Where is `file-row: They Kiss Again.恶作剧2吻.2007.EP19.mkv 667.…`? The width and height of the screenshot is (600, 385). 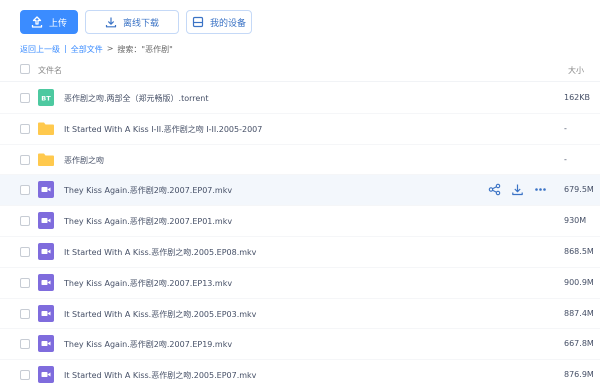
file-row: They Kiss Again.恶作剧2吻.2007.EP19.mkv 667.… is located at coordinates (300, 345).